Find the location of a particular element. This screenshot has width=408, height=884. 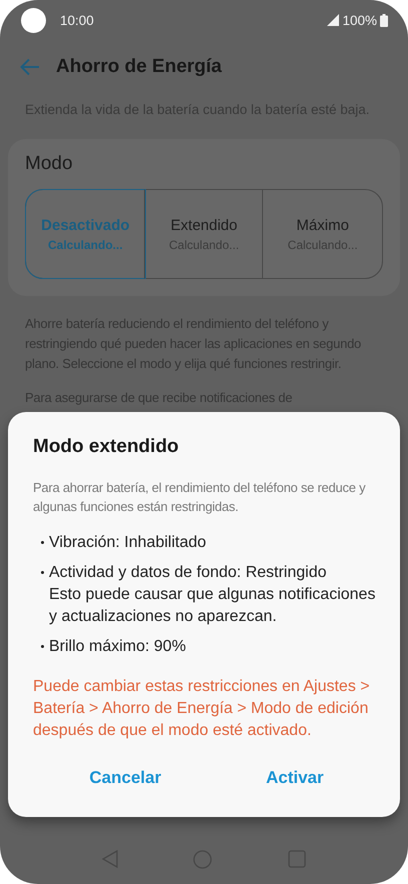

battery-icon is located at coordinates (384, 20).